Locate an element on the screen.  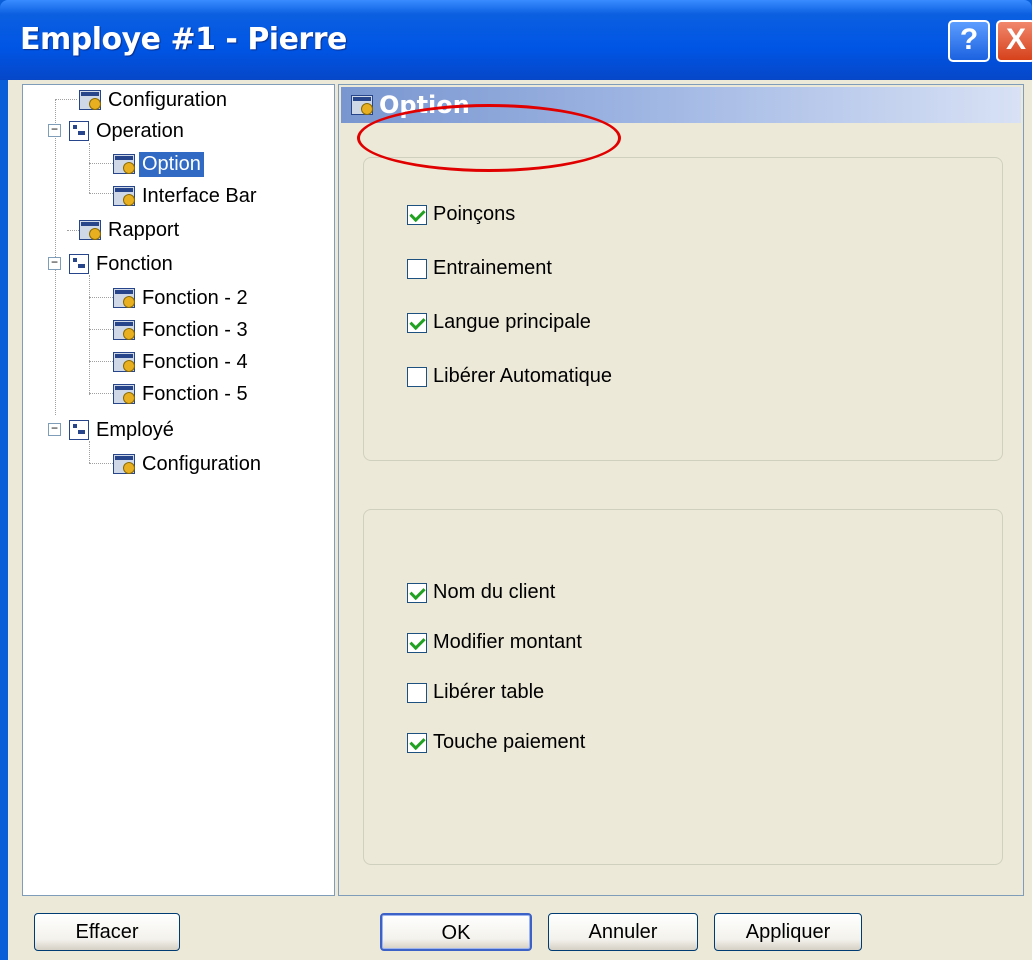
checkbox-liberer-table: Libérer table is located at coordinates (475, 692).